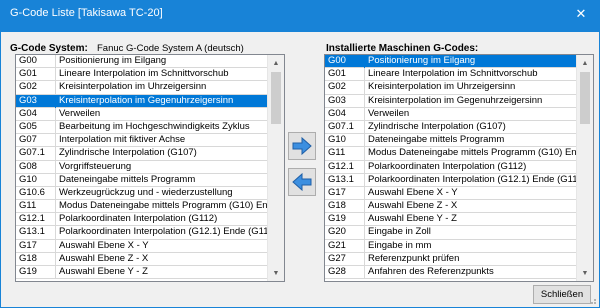 The width and height of the screenshot is (600, 308). I want to click on add-gcode-button, so click(302, 146).